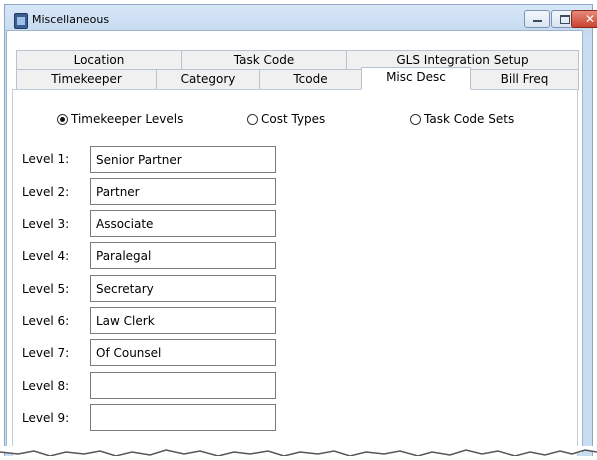  I want to click on level-1-label: Level 1:, so click(46, 159).